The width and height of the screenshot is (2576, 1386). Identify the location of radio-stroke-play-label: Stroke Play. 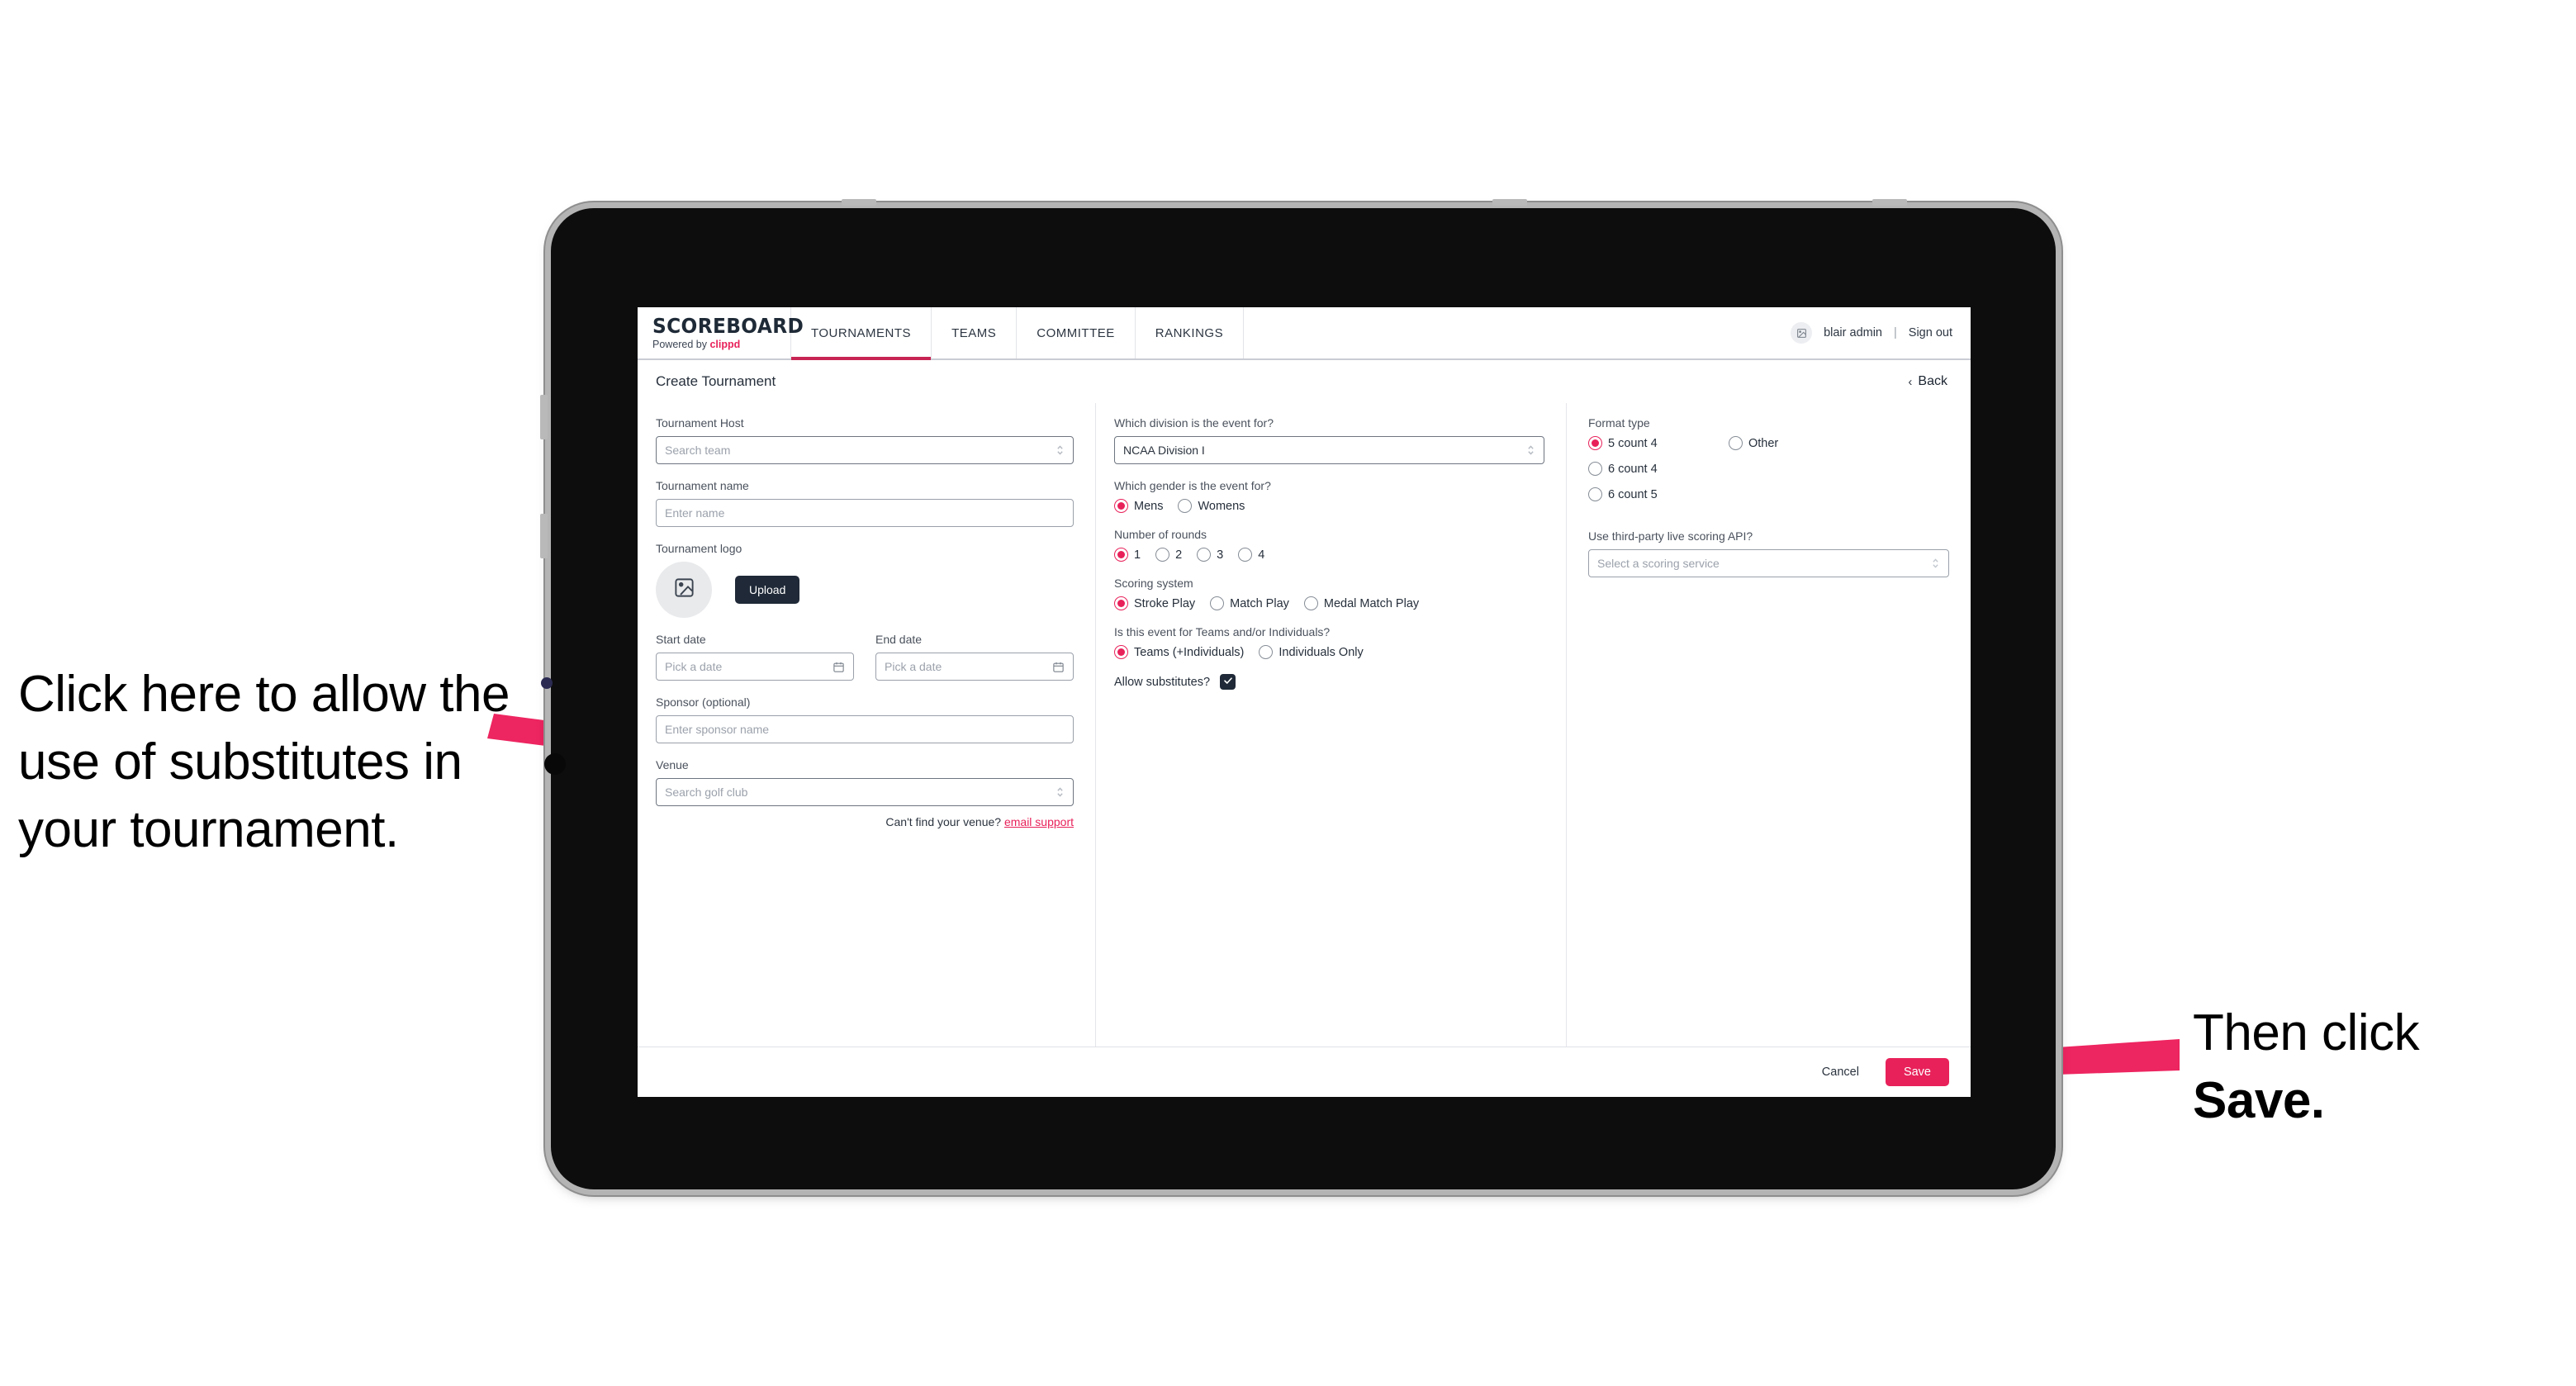
(1165, 603).